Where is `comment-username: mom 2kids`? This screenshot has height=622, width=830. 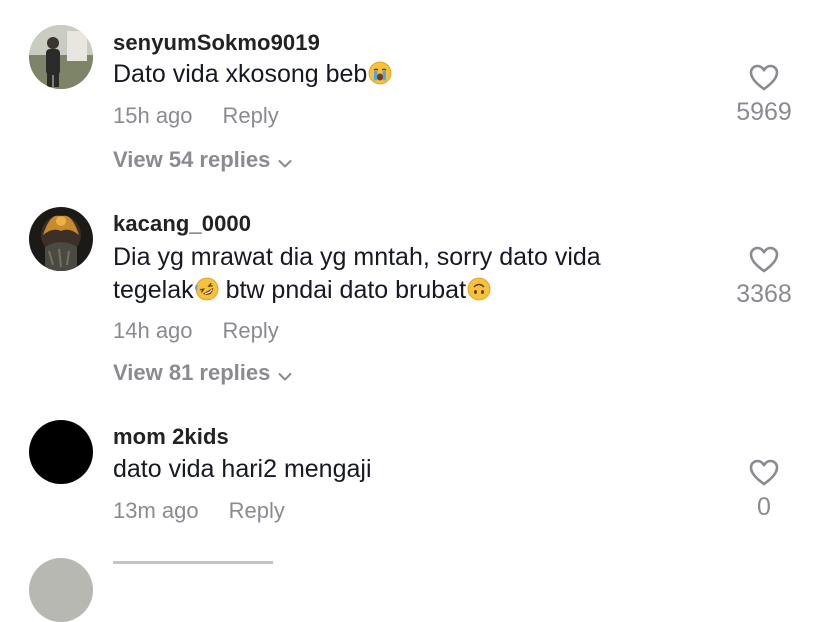
comment-username: mom 2kids is located at coordinates (171, 437).